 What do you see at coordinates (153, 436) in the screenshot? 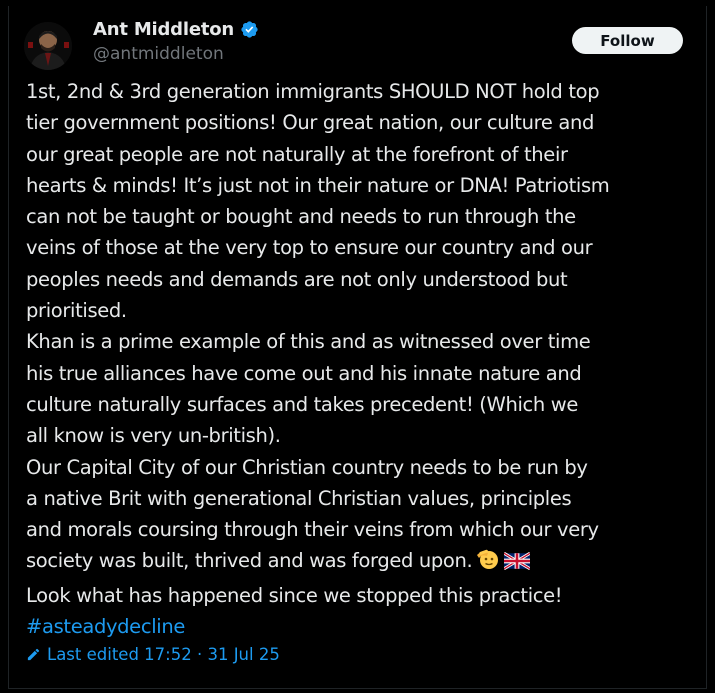
I see `post-line: all know is very un-british).` at bounding box center [153, 436].